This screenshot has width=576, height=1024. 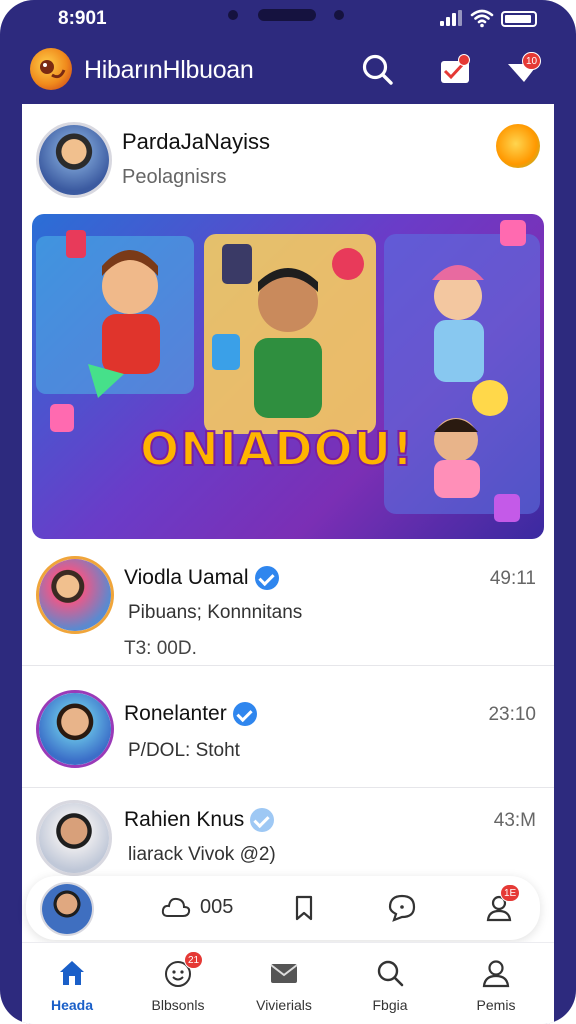 What do you see at coordinates (514, 820) in the screenshot?
I see `chat-time: 43:M` at bounding box center [514, 820].